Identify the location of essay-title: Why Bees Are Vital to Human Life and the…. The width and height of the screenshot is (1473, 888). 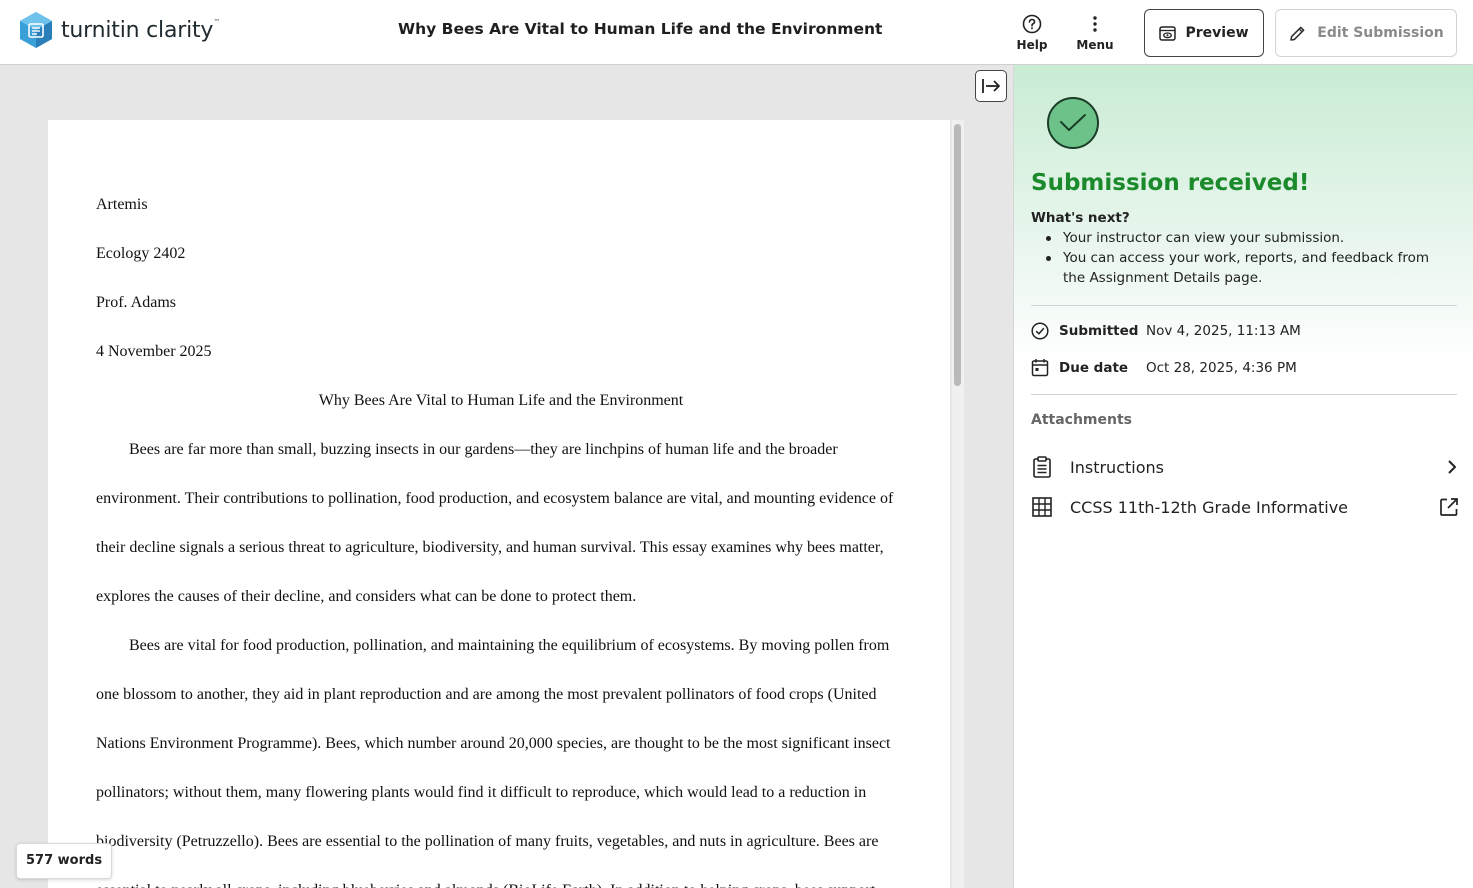
(501, 400).